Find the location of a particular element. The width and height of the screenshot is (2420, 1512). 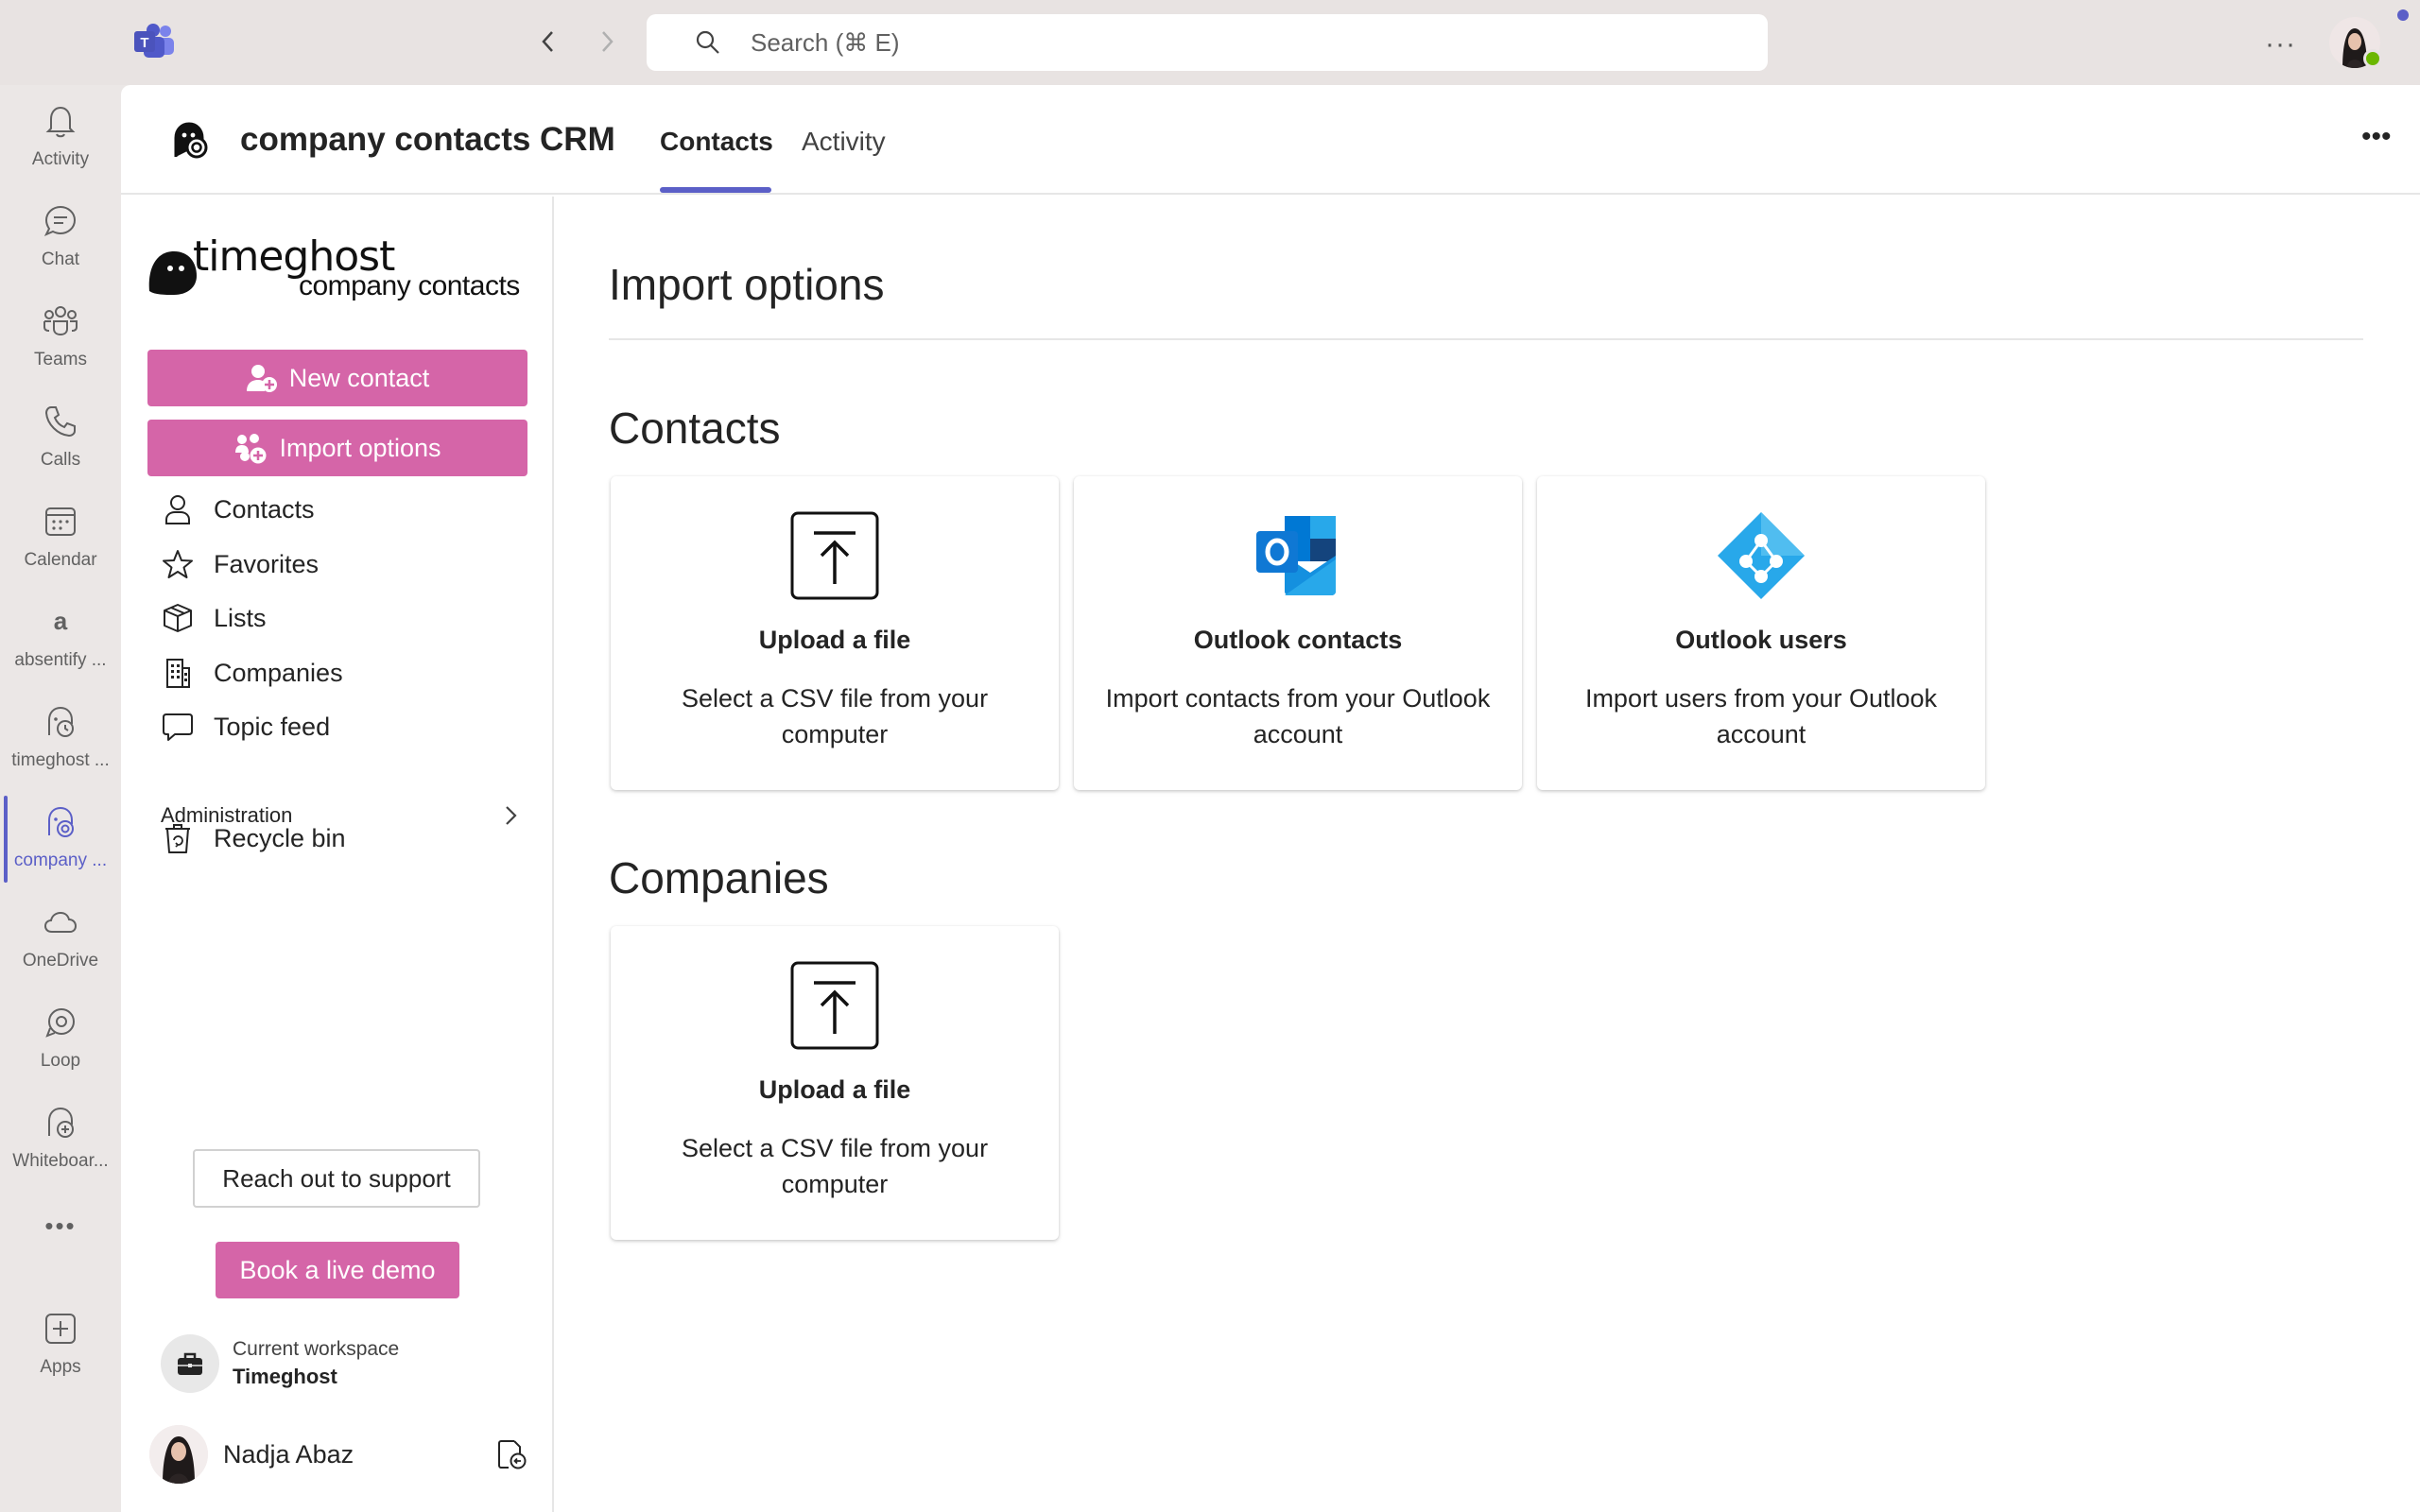

rail-item-calls: Calls is located at coordinates (60, 436).